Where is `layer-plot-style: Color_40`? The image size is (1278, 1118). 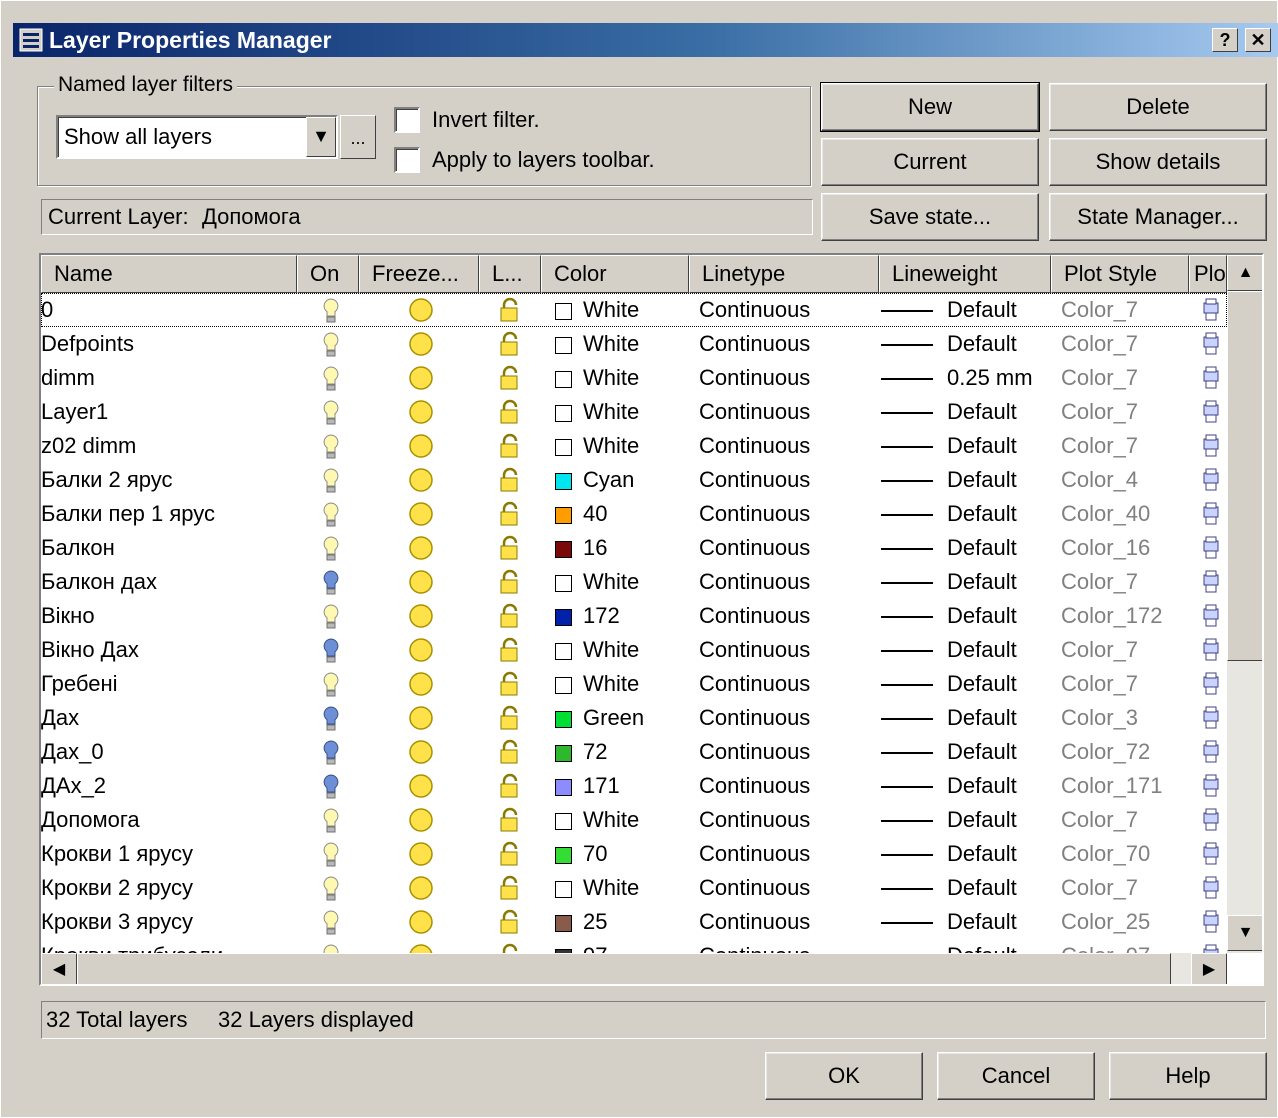 layer-plot-style: Color_40 is located at coordinates (1105, 514).